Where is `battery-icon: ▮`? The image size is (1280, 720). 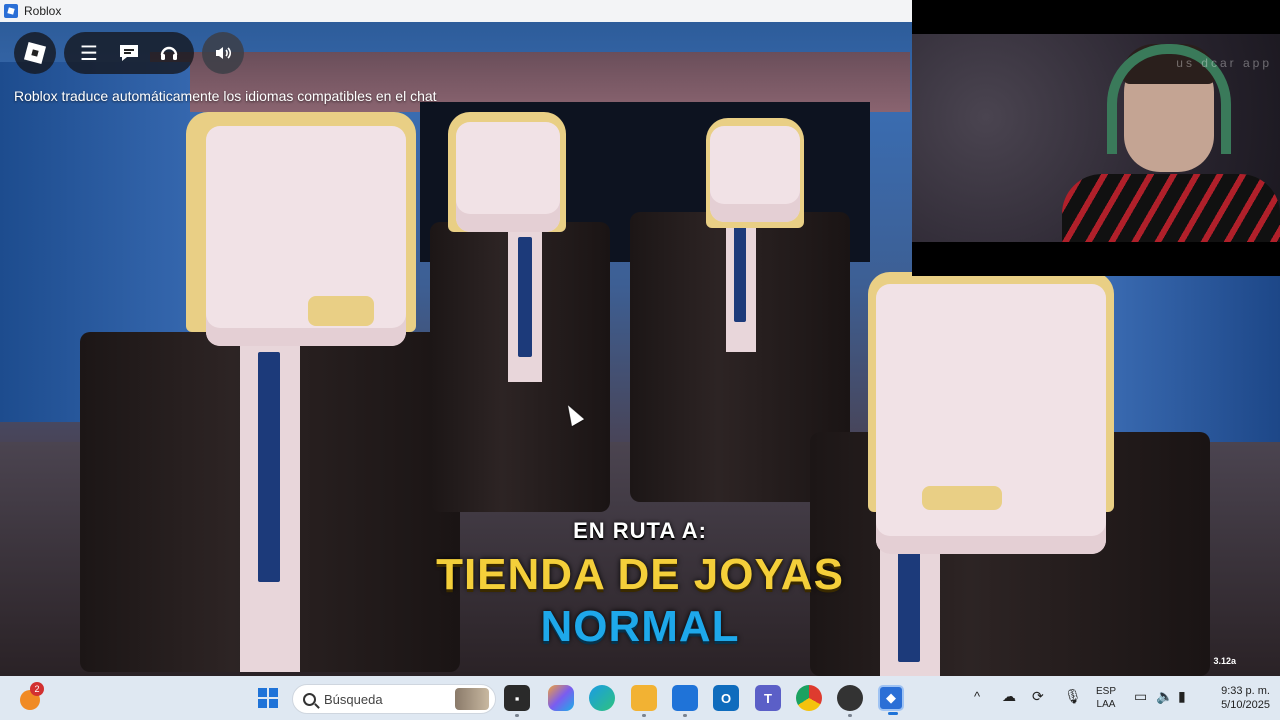
battery-icon: ▮ is located at coordinates (1182, 696).